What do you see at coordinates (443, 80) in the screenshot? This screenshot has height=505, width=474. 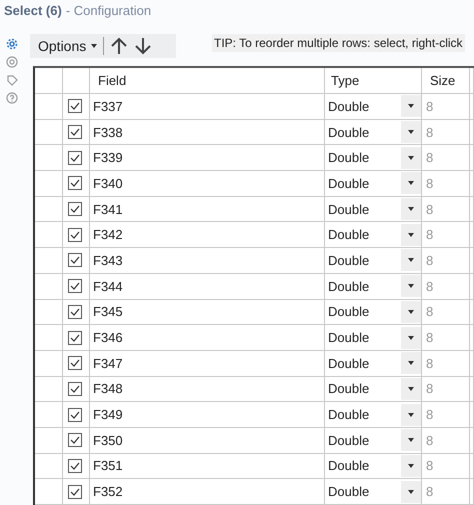 I see `column-header: Size` at bounding box center [443, 80].